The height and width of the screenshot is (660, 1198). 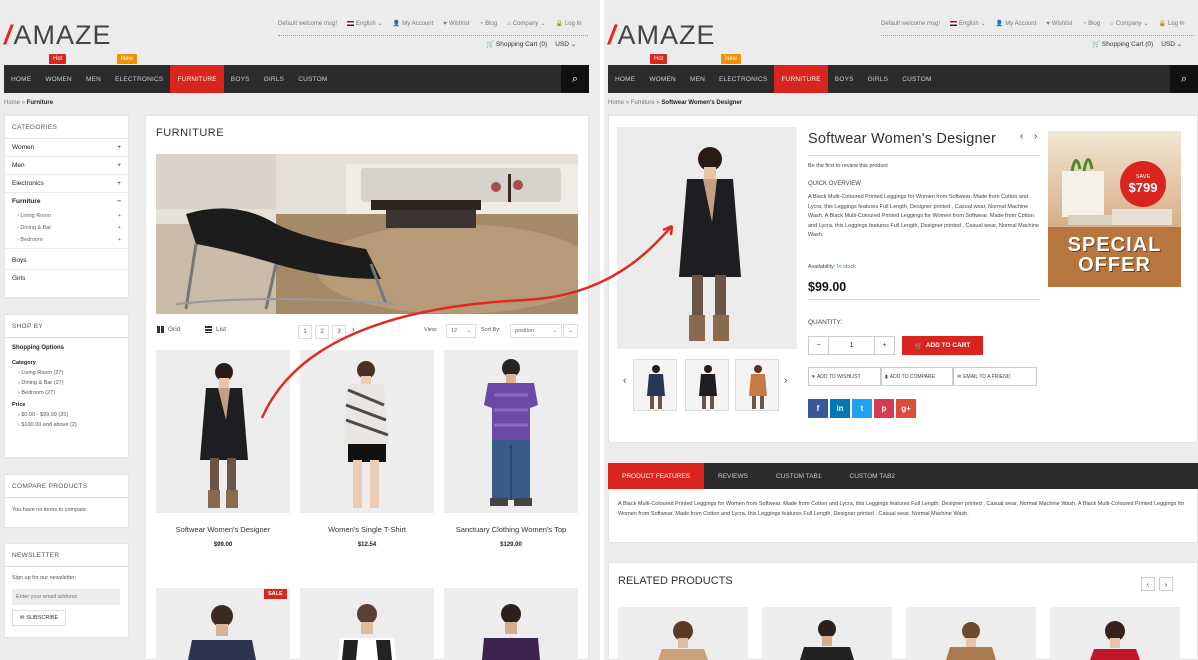 What do you see at coordinates (884, 408) in the screenshot?
I see `pinterest-icon: p` at bounding box center [884, 408].